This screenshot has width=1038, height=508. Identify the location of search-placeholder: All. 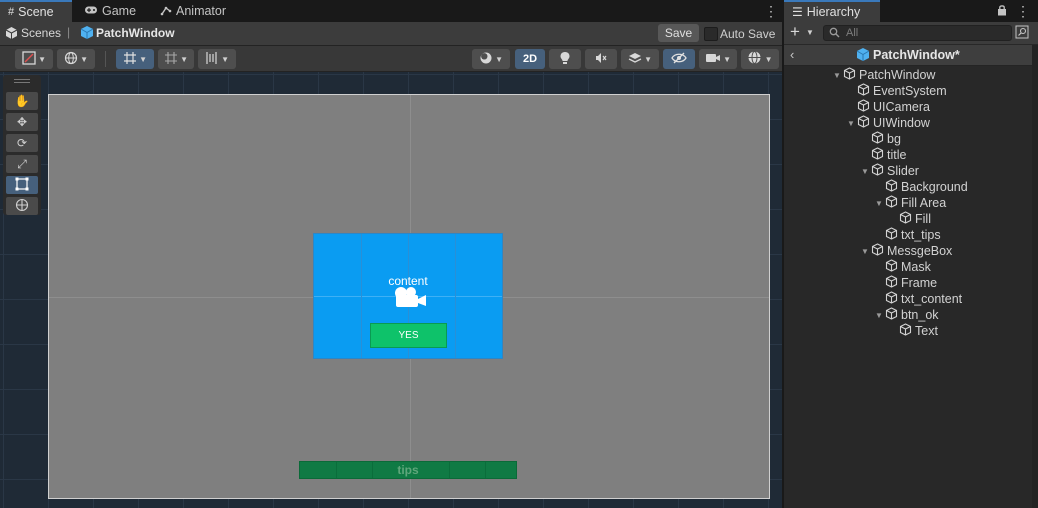
(852, 33).